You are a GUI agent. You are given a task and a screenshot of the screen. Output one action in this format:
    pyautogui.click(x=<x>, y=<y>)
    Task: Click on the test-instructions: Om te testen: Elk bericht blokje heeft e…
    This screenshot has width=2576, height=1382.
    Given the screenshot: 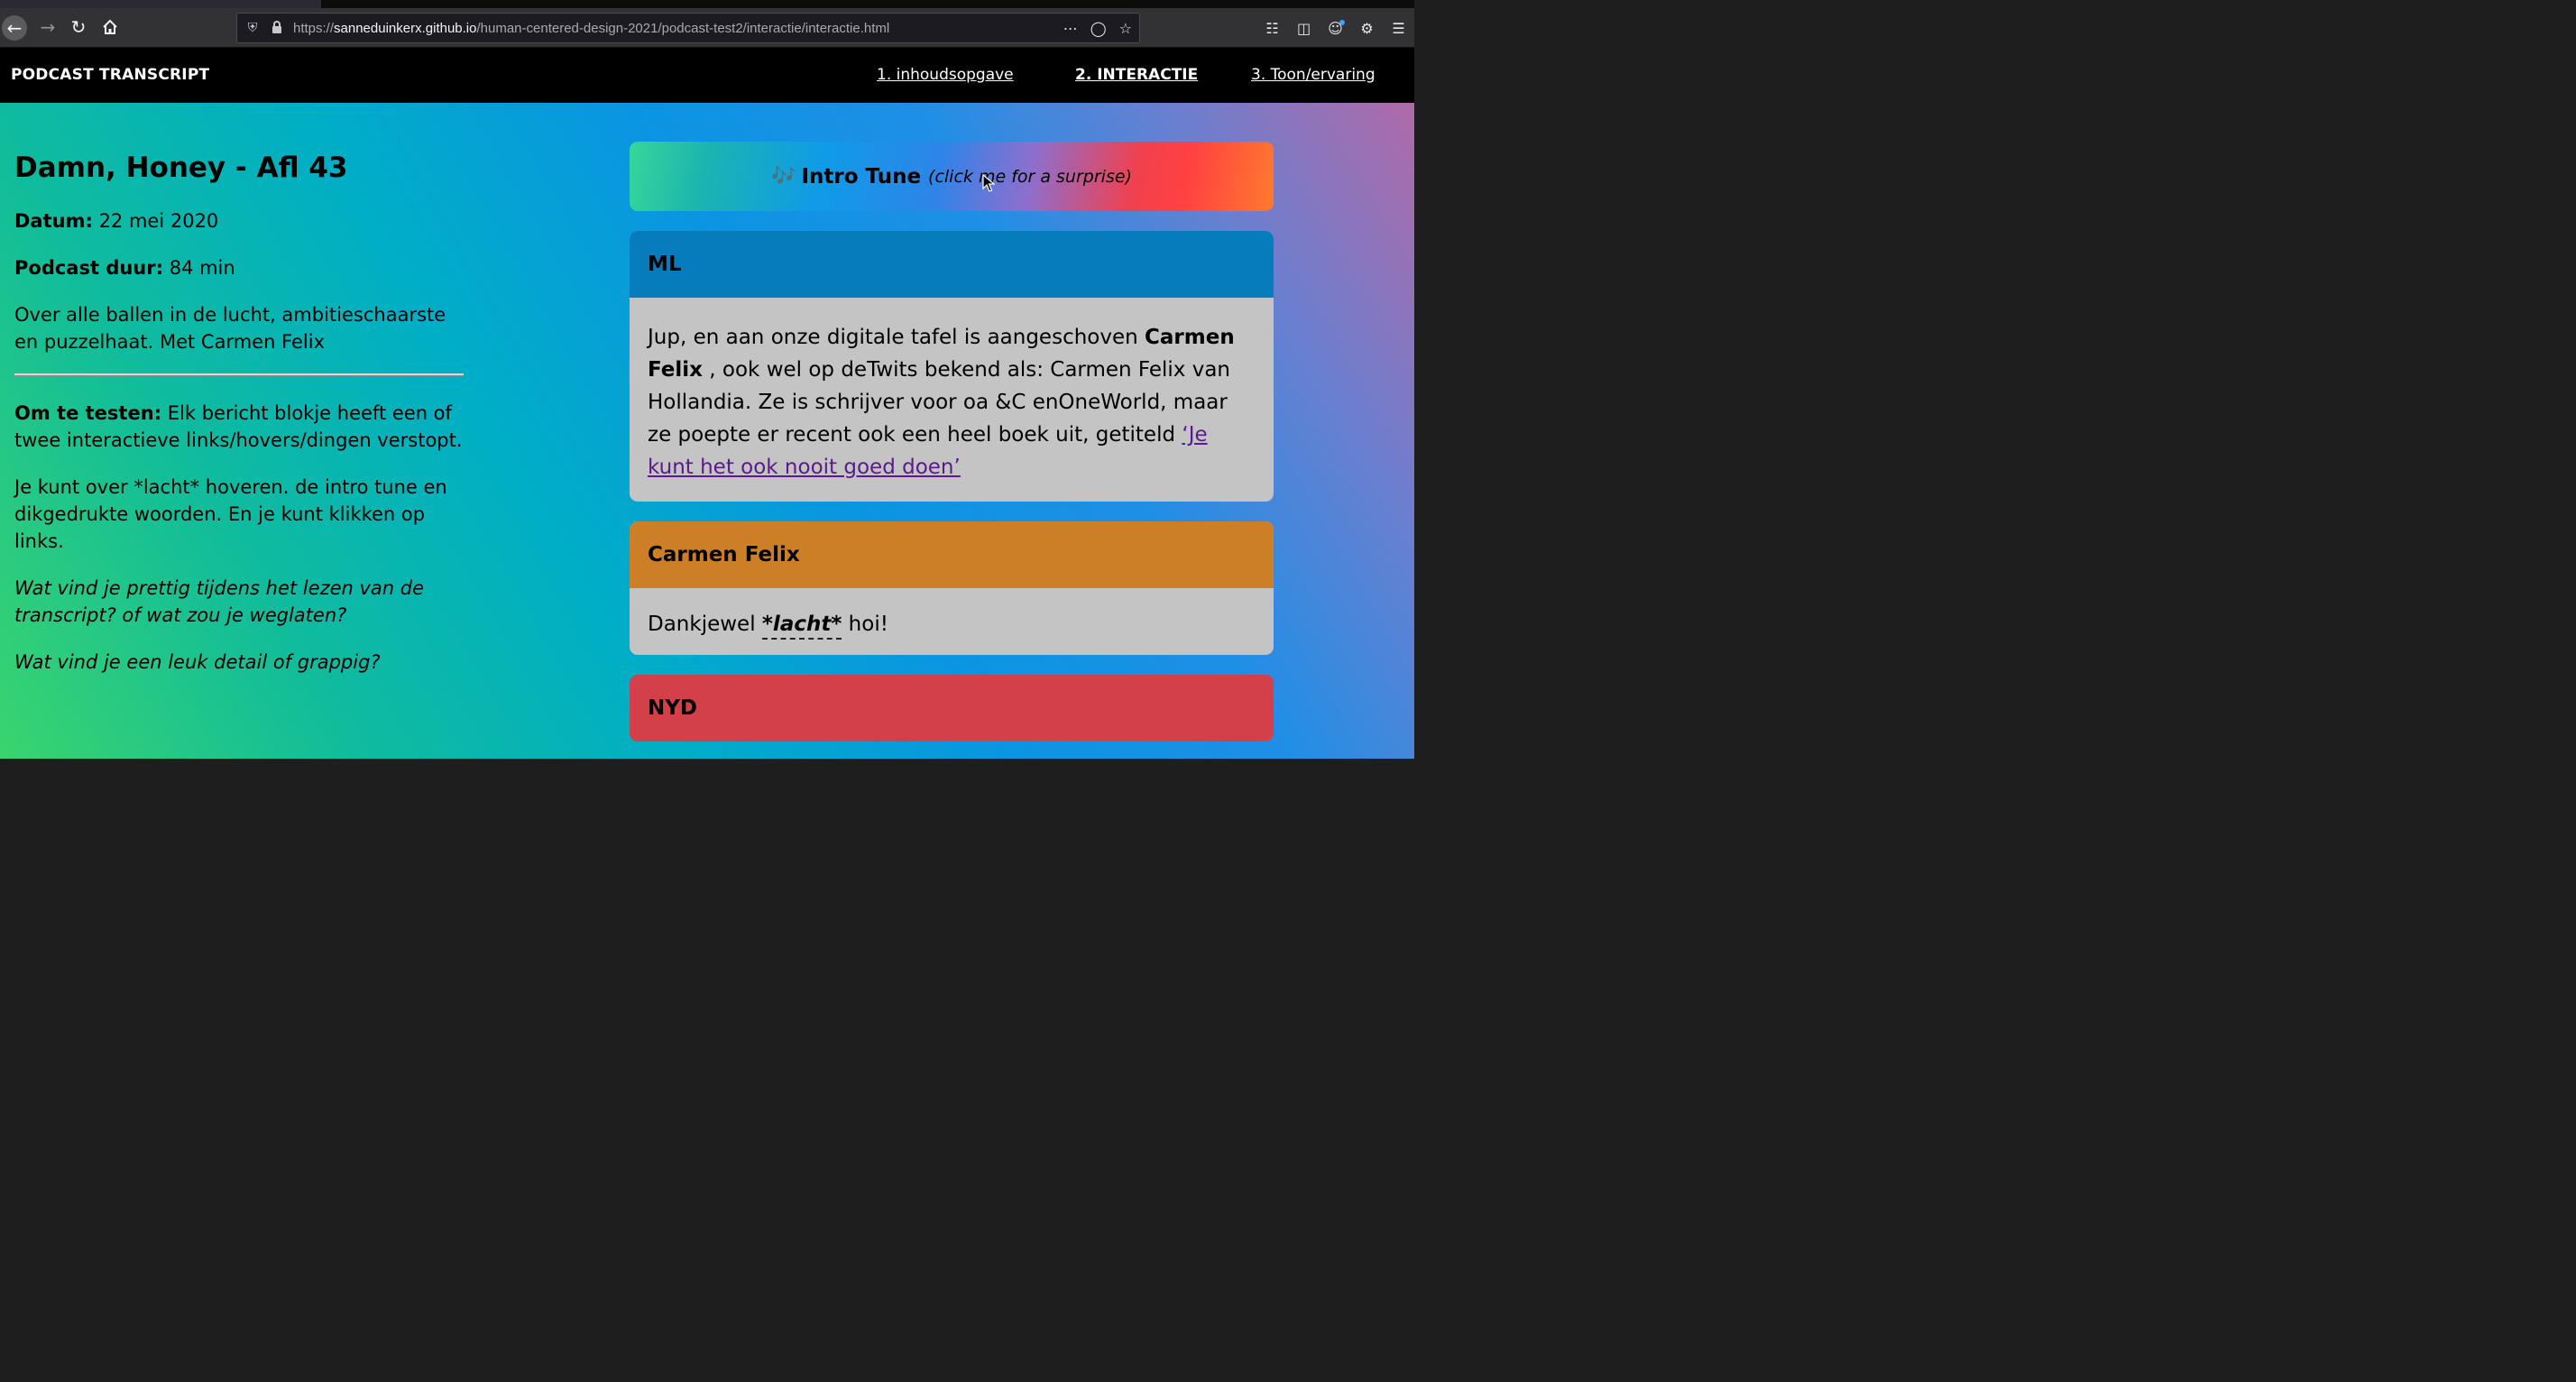 What is the action you would take?
    pyautogui.click(x=240, y=427)
    